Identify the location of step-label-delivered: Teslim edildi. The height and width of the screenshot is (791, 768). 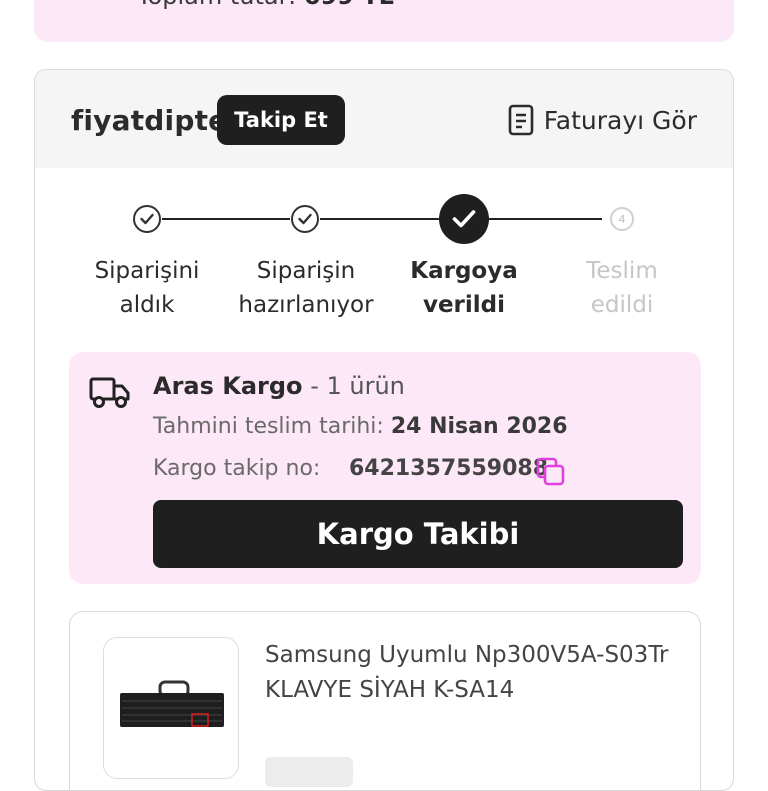
(622, 288).